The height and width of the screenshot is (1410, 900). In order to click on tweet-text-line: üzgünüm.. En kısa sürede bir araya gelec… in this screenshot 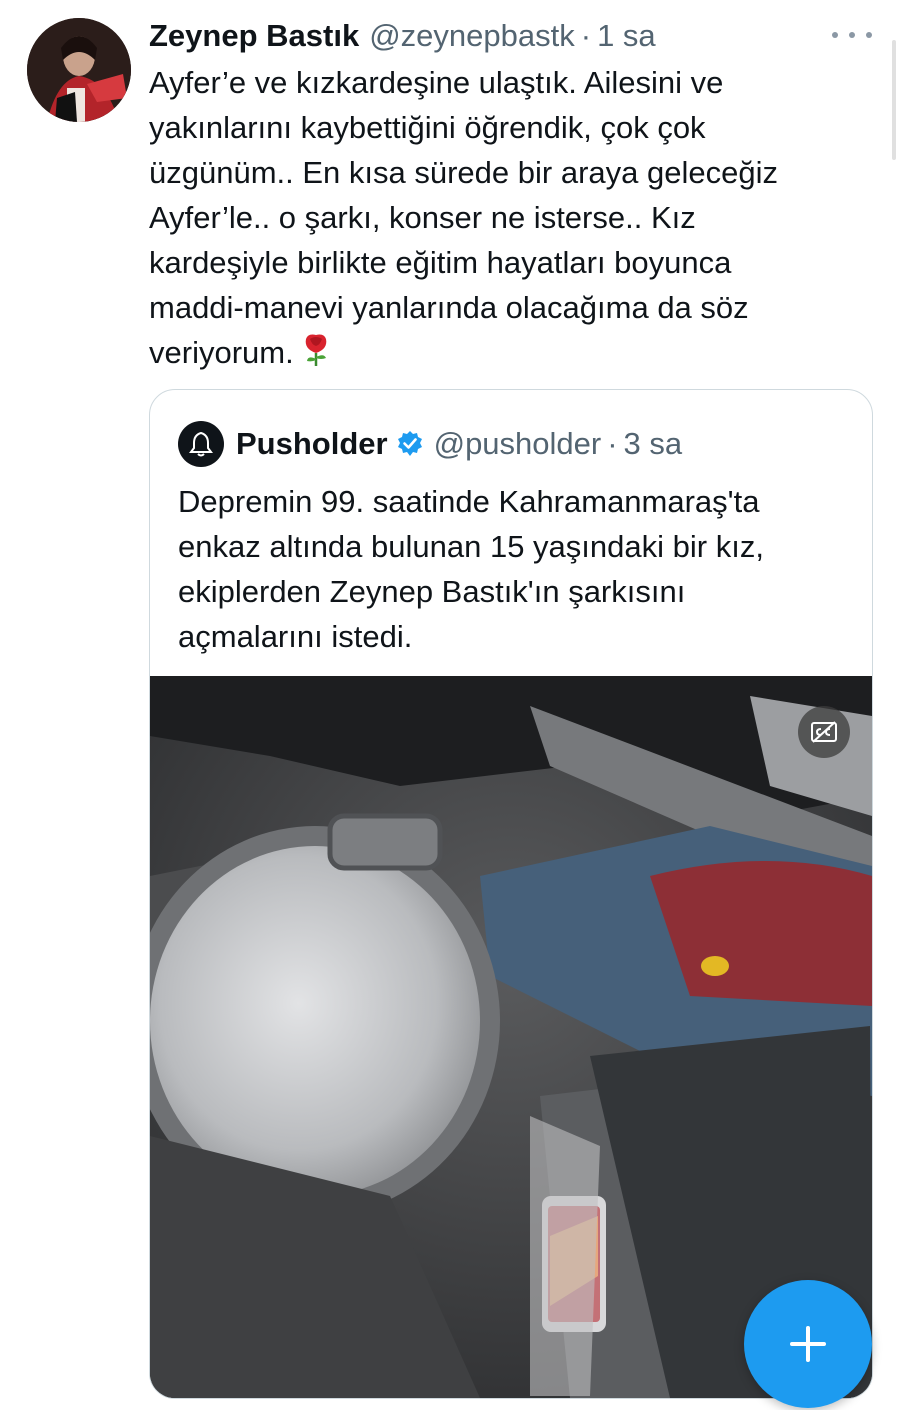, I will do `click(463, 172)`.